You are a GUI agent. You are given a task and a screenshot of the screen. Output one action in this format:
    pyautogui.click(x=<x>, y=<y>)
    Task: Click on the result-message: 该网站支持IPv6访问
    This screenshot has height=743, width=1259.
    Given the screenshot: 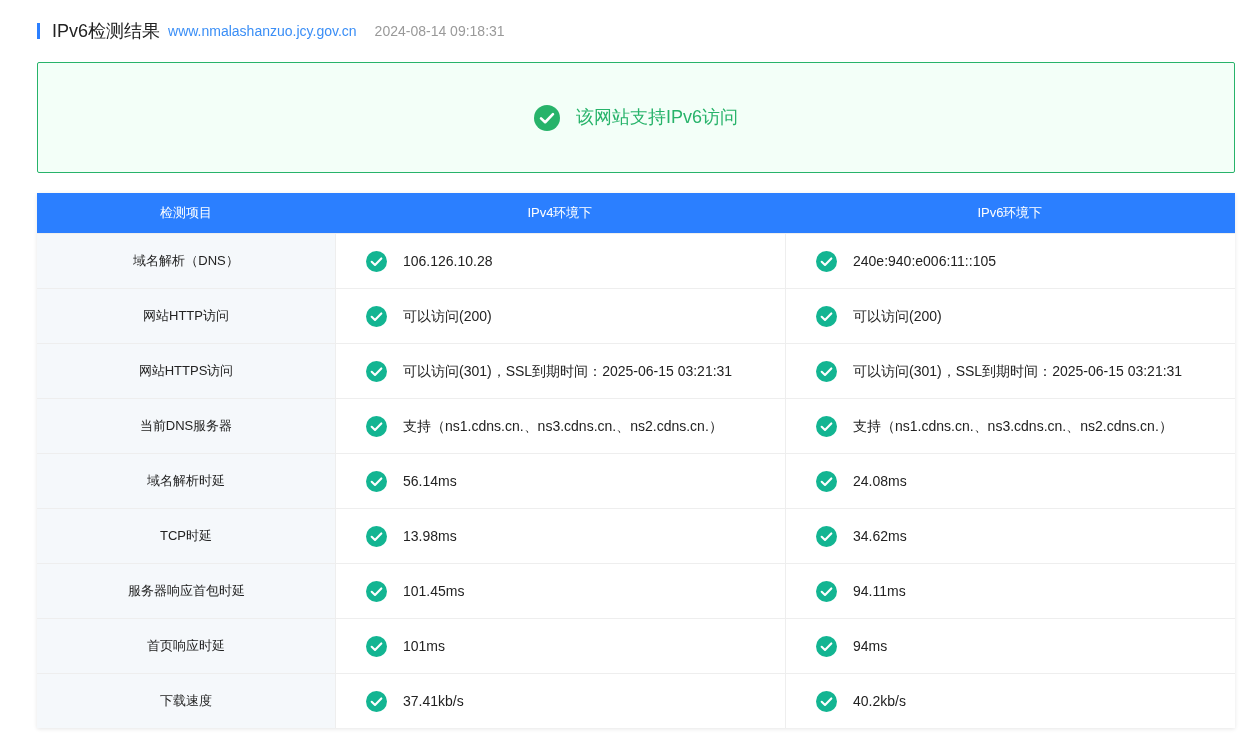 What is the action you would take?
    pyautogui.click(x=657, y=117)
    